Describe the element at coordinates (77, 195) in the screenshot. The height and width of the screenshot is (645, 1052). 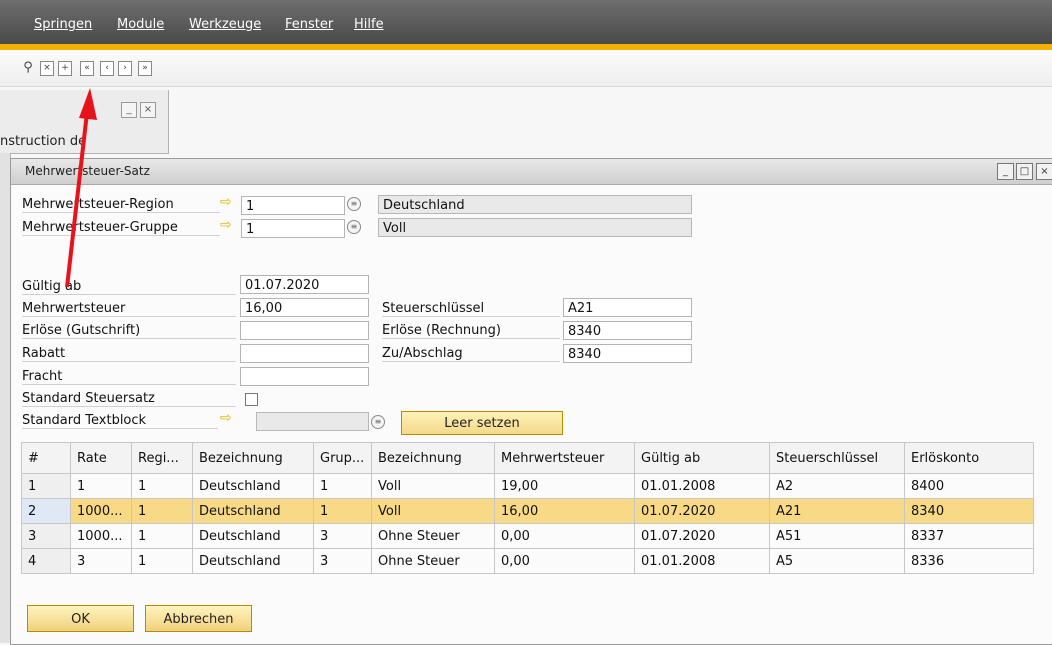
I see `annotation-arrow-shaft` at that location.